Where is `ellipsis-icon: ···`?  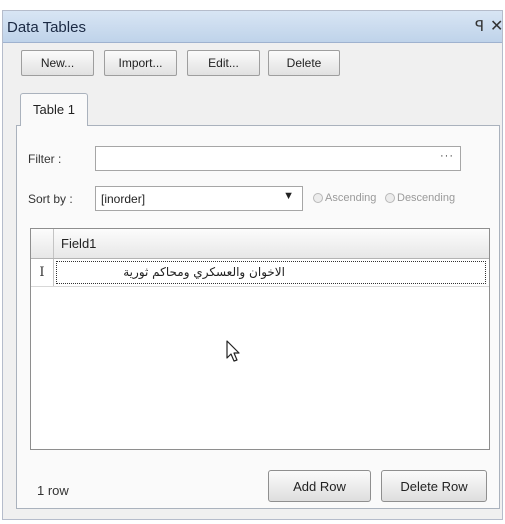
ellipsis-icon: ··· is located at coordinates (447, 156).